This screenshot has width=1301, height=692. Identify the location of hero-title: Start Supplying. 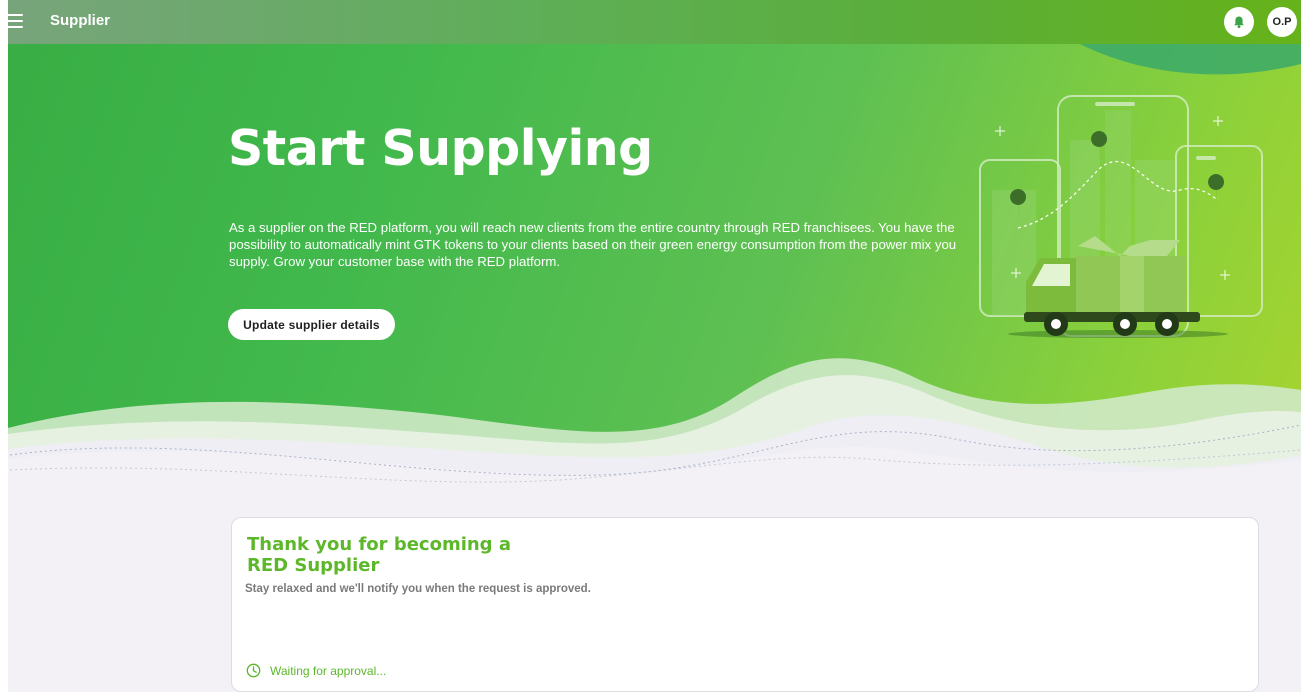
(440, 148).